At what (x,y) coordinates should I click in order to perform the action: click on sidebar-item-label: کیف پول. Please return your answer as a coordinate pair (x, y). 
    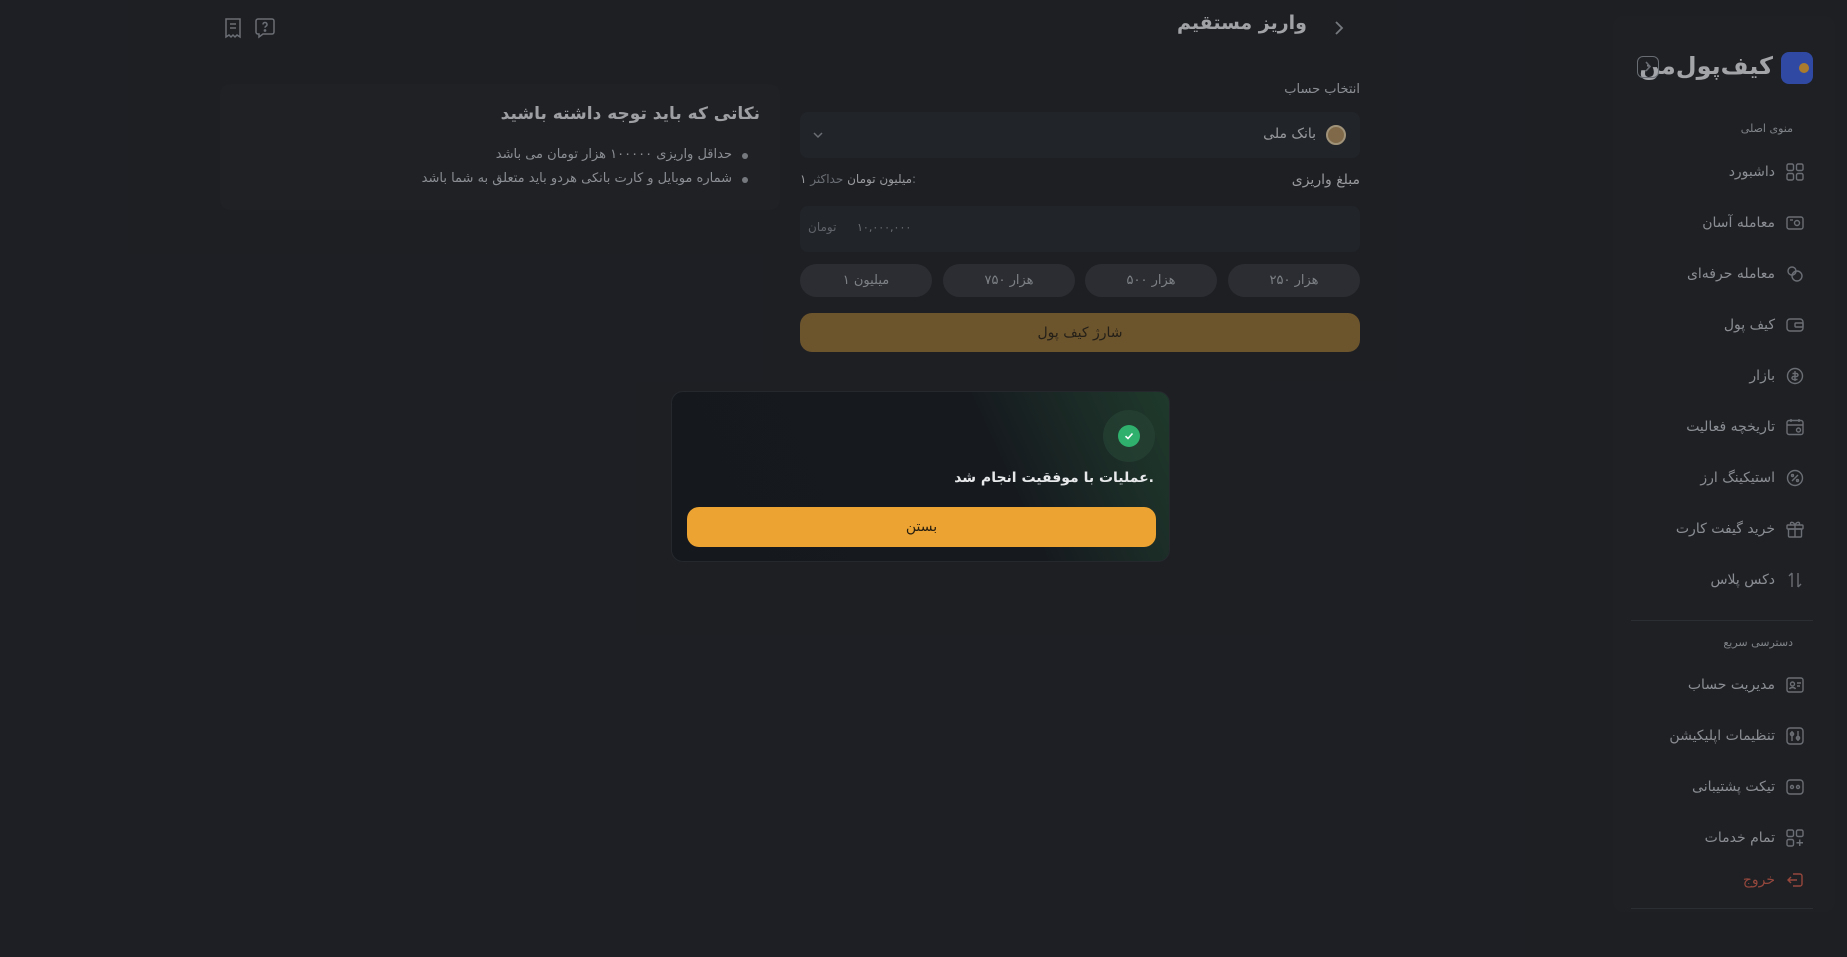
    Looking at the image, I should click on (1749, 325).